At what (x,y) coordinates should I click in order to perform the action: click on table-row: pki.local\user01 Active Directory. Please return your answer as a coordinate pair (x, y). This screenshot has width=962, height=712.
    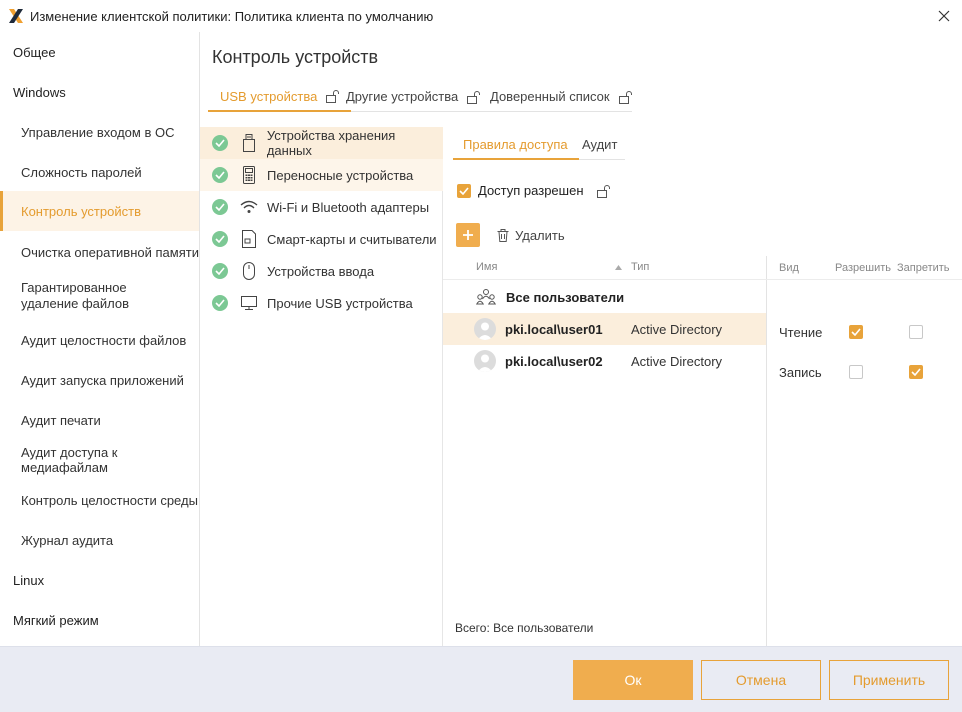
    Looking at the image, I should click on (604, 329).